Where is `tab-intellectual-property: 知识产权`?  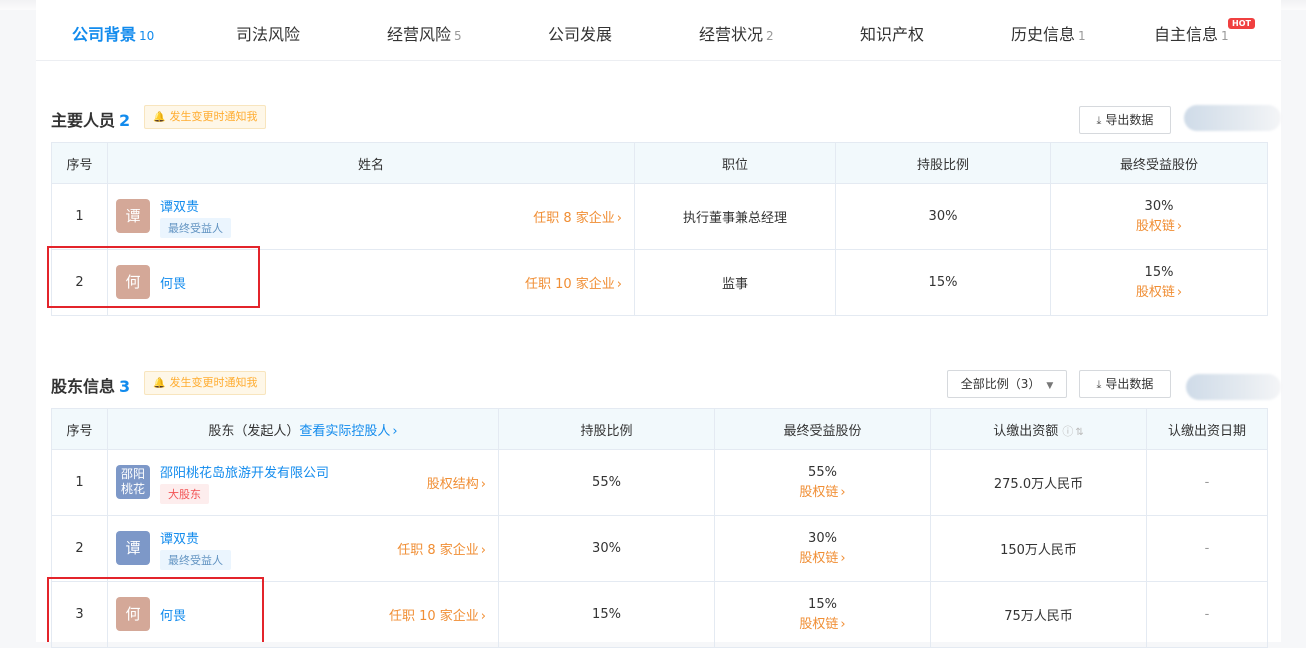
tab-intellectual-property: 知识产权 is located at coordinates (892, 35).